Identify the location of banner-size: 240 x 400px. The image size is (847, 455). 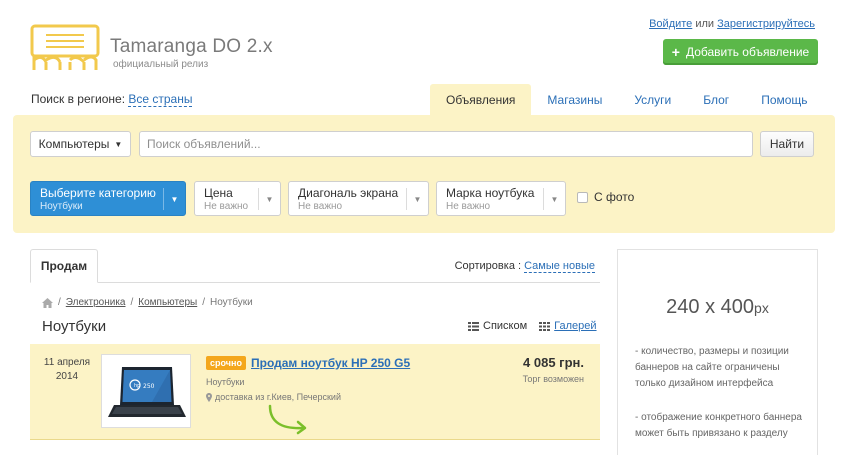
(717, 307).